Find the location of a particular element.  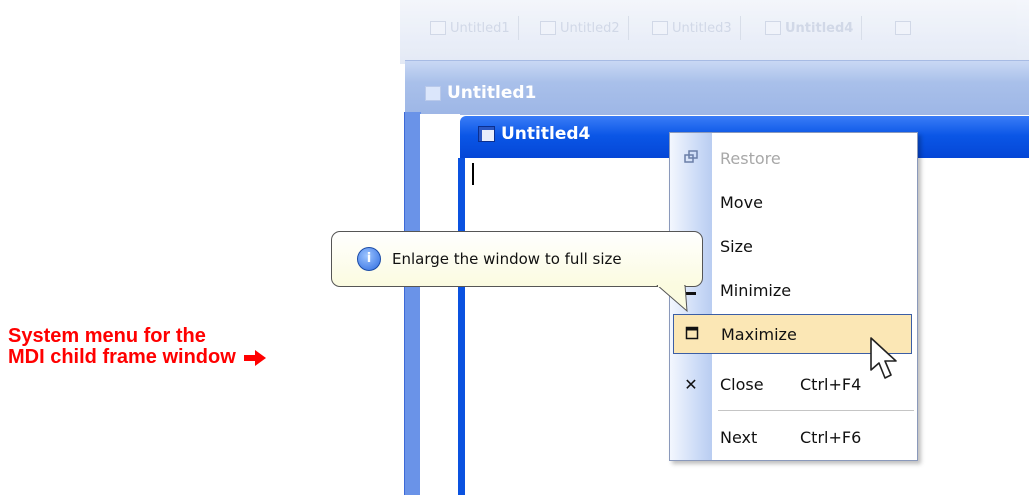

tab-overflow is located at coordinates (909, 28).